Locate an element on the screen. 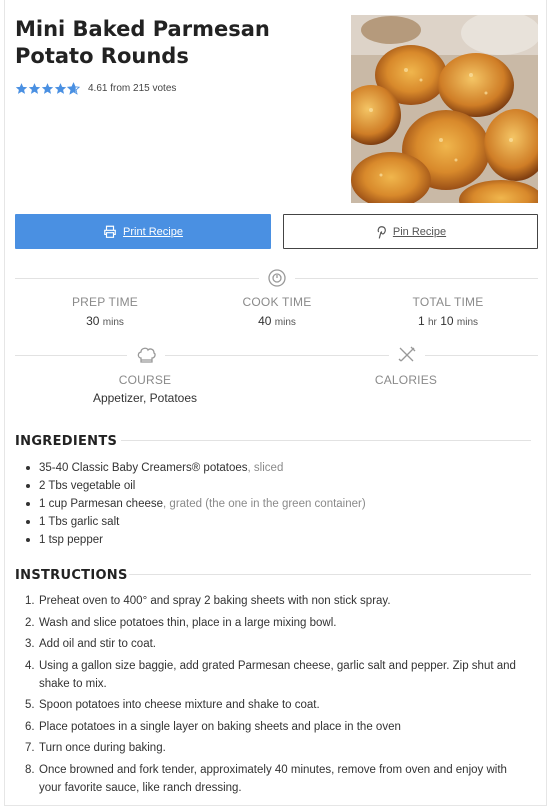 The height and width of the screenshot is (808, 551). ingredients-heading: INGREDIENTS is located at coordinates (66, 441).